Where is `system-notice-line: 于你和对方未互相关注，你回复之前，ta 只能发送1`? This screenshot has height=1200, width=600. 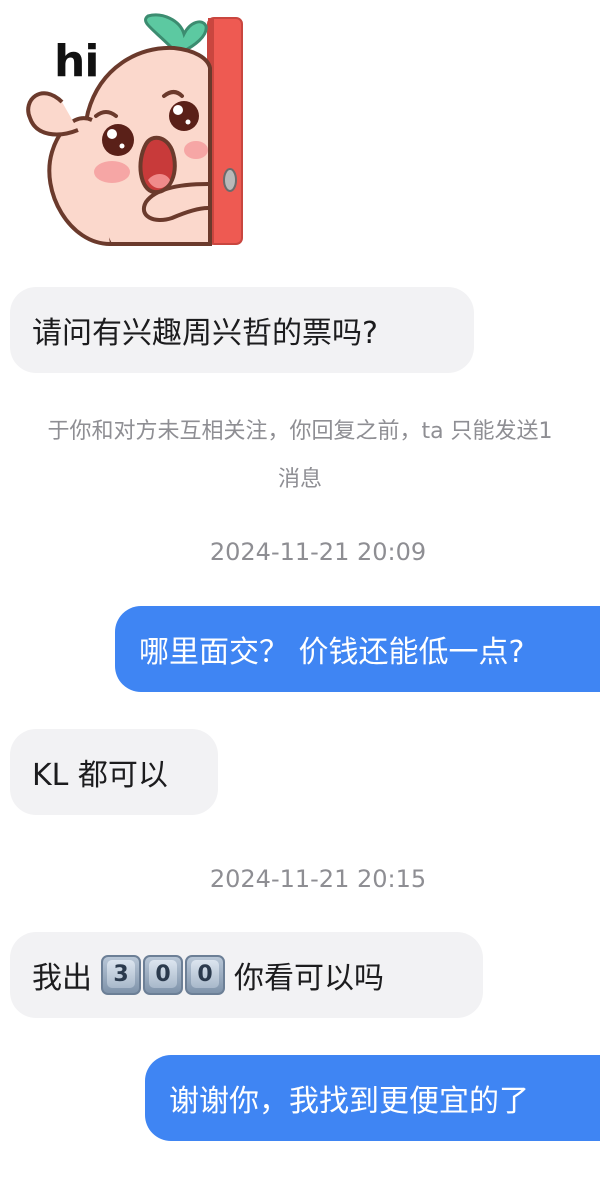 system-notice-line: 于你和对方未互相关注，你回复之前，ta 只能发送1 is located at coordinates (300, 431).